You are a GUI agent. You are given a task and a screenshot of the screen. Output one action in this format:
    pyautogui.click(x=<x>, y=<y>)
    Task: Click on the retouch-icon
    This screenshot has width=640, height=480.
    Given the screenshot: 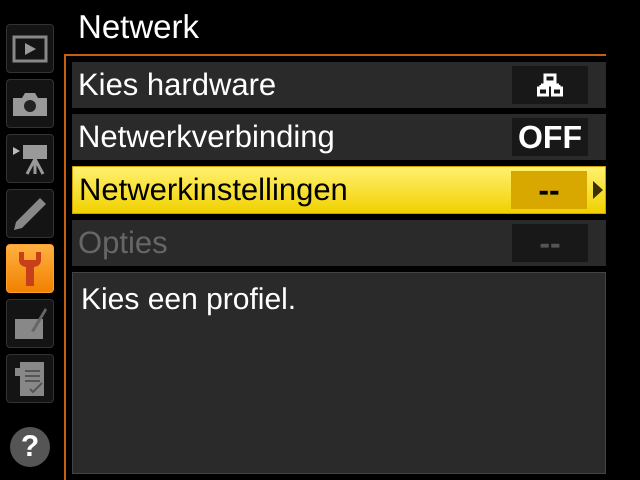 What is the action you would take?
    pyautogui.click(x=30, y=324)
    